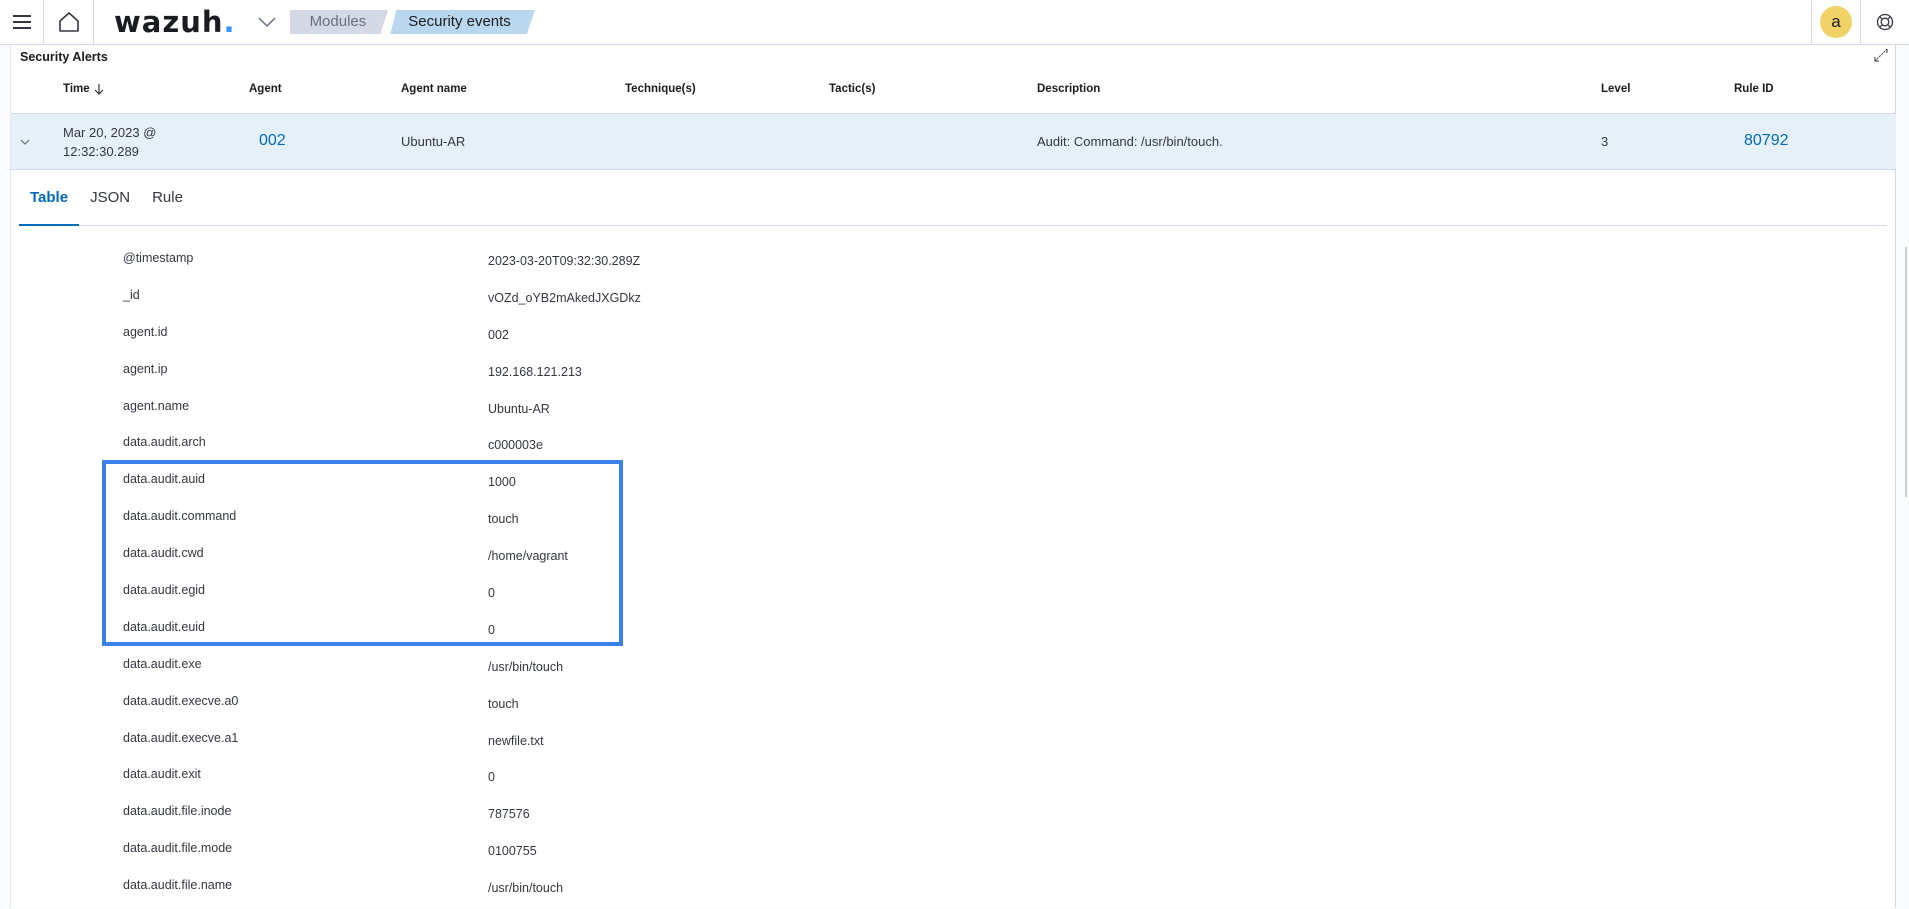 This screenshot has height=909, width=1909. I want to click on detail-row: data.audit.execve.a0 touch, so click(954, 706).